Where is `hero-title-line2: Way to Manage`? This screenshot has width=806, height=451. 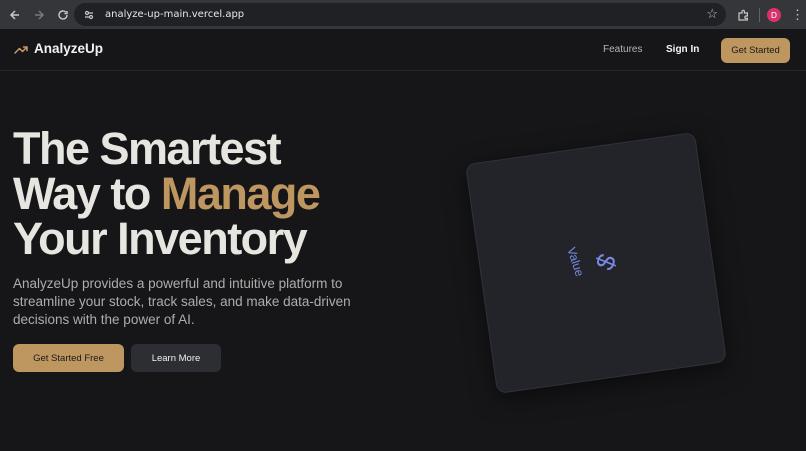 hero-title-line2: Way to Manage is located at coordinates (167, 193).